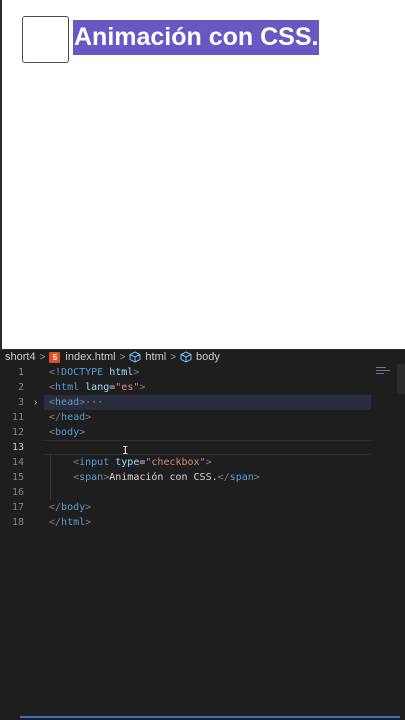  I want to click on breadcrumb-element-body: body, so click(200, 357).